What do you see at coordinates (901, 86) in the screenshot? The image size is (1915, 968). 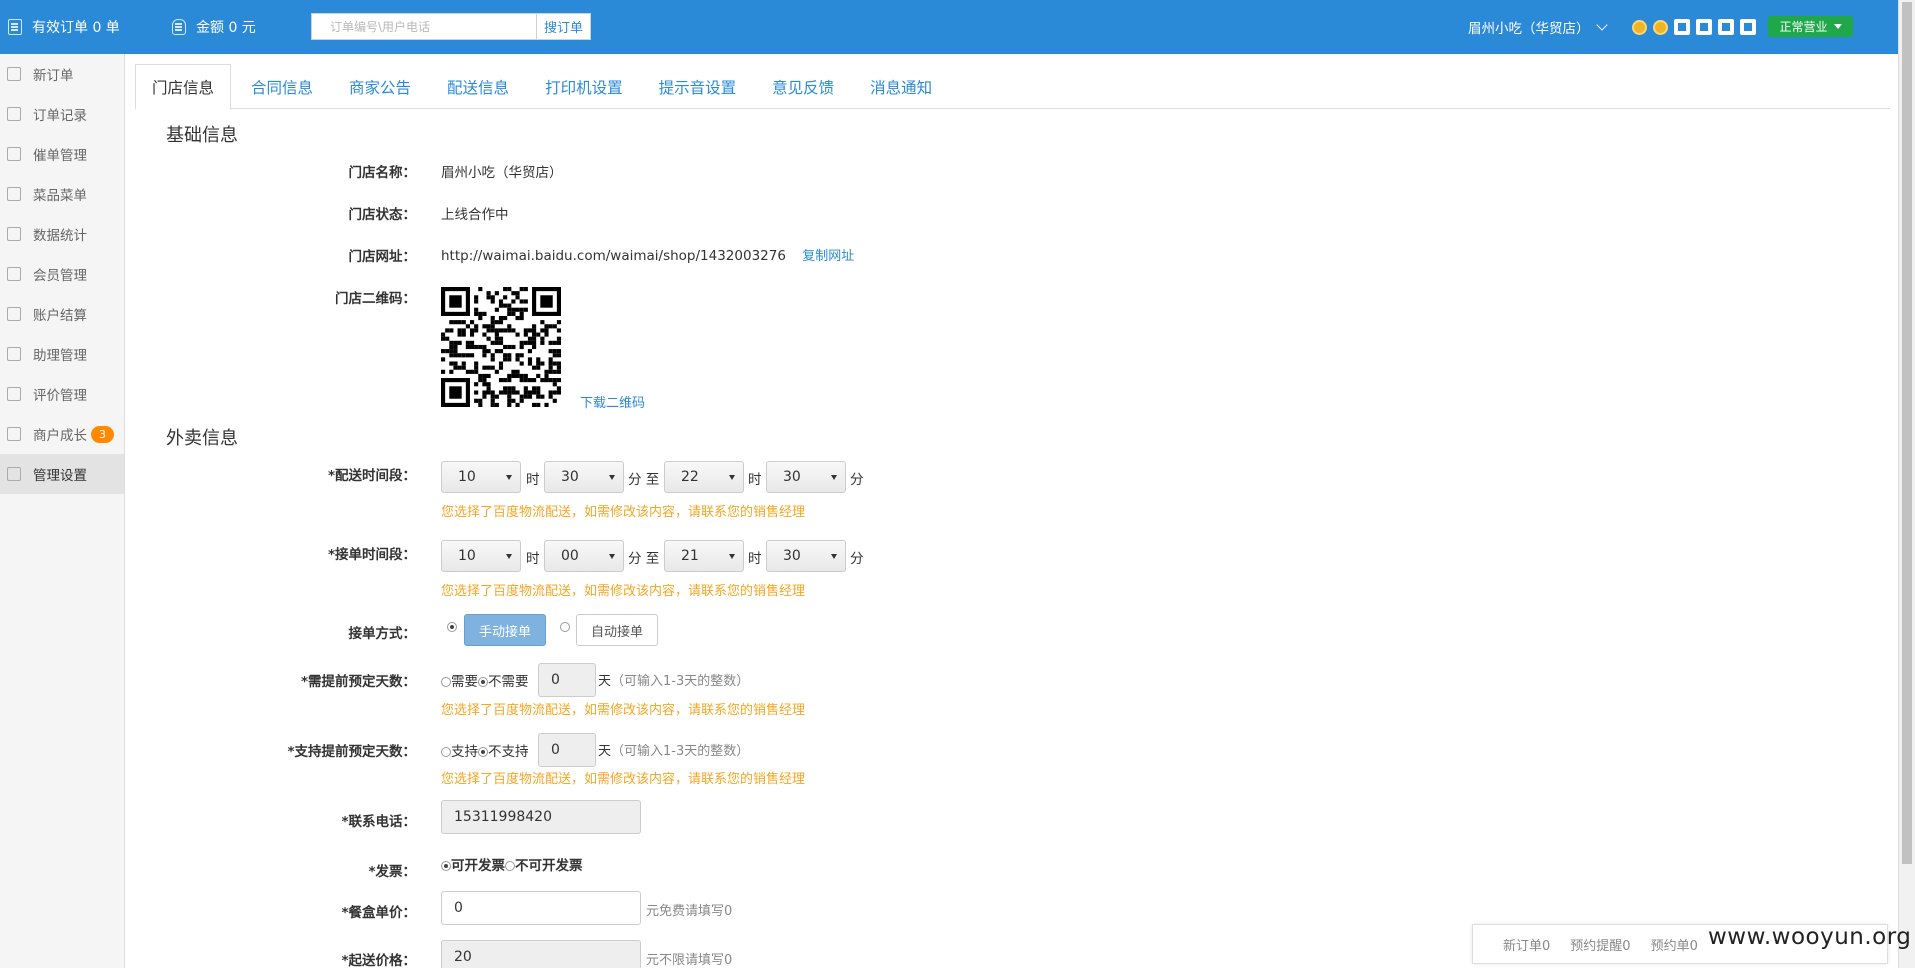 I see `tab-notifications: 消息通知` at bounding box center [901, 86].